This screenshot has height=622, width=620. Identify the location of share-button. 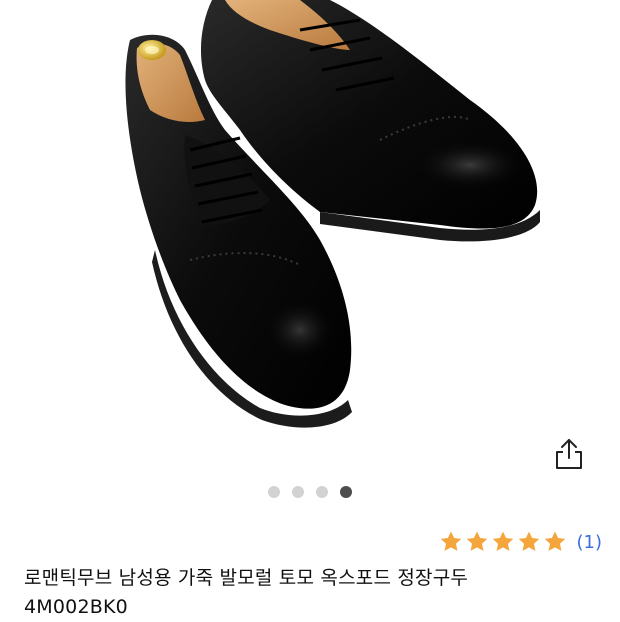
(569, 454).